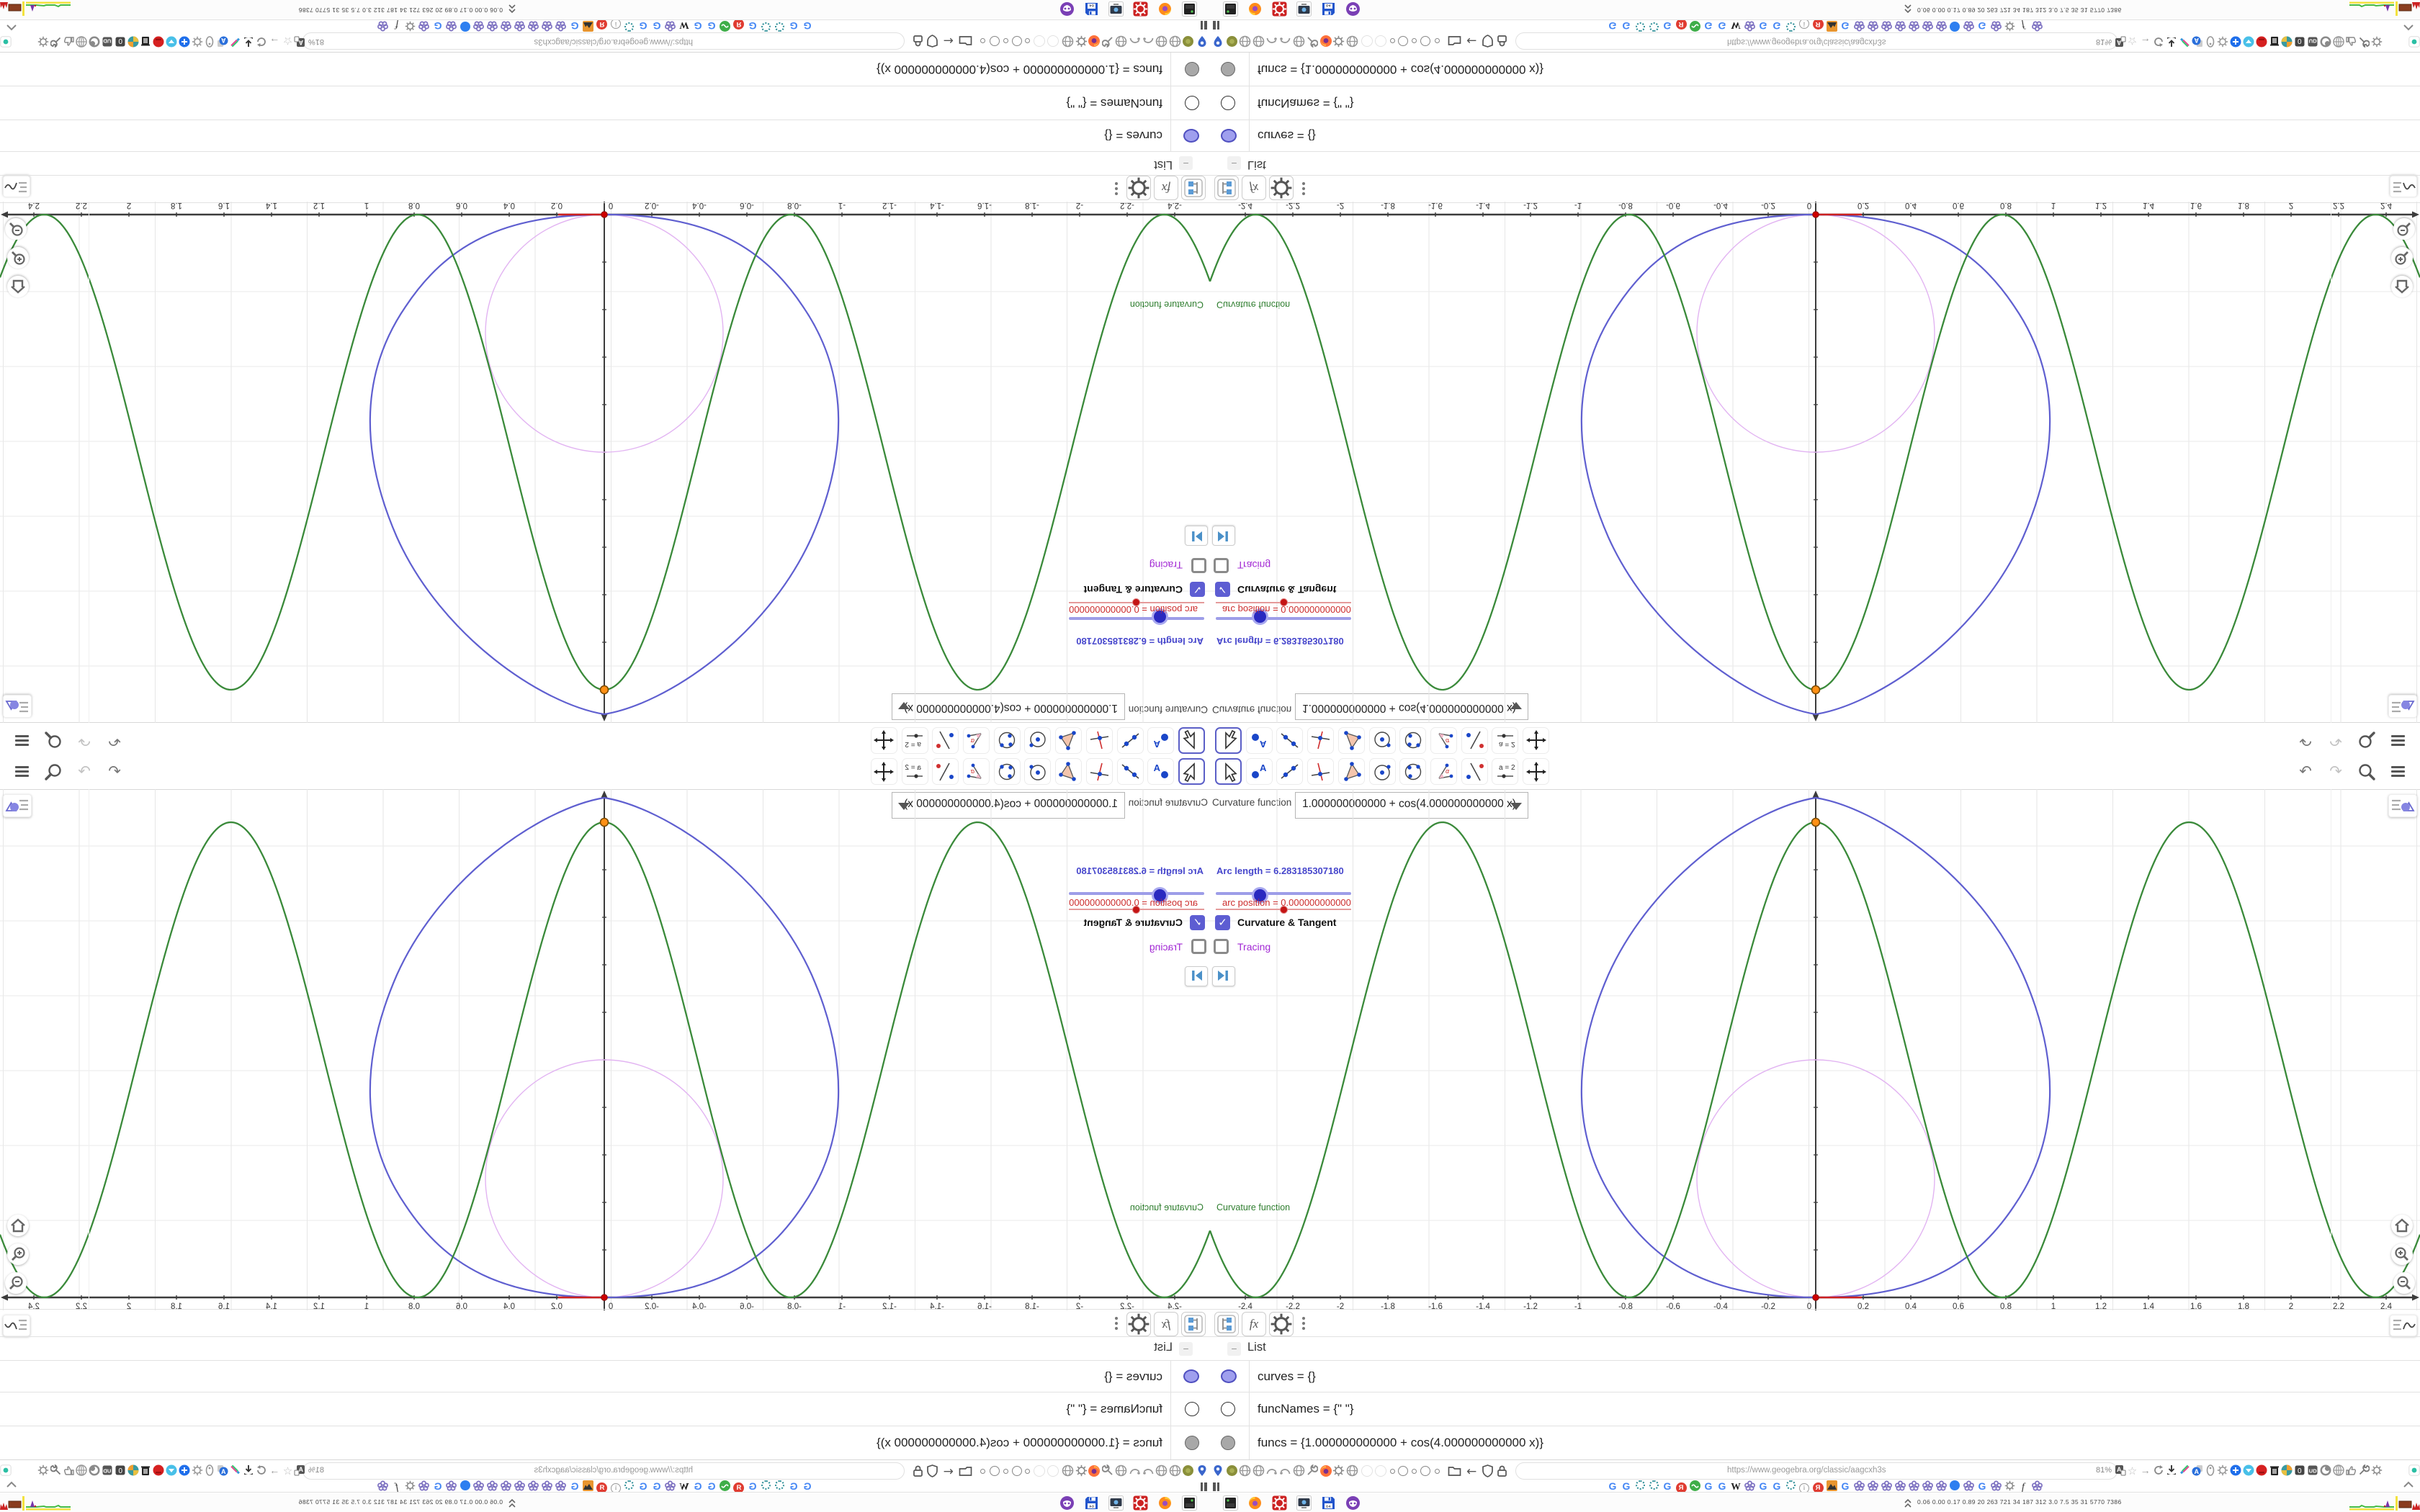 This screenshot has width=2420, height=1512. What do you see at coordinates (2325, 42) in the screenshot?
I see `shield-swirl-icon` at bounding box center [2325, 42].